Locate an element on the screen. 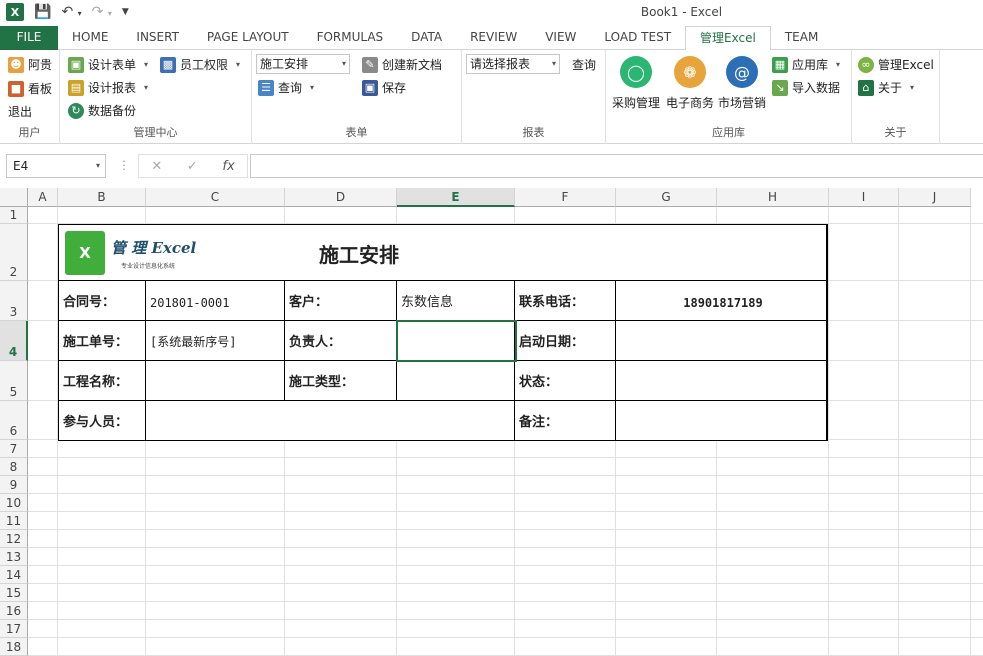 The image size is (983, 656). column-header-i: I is located at coordinates (864, 197).